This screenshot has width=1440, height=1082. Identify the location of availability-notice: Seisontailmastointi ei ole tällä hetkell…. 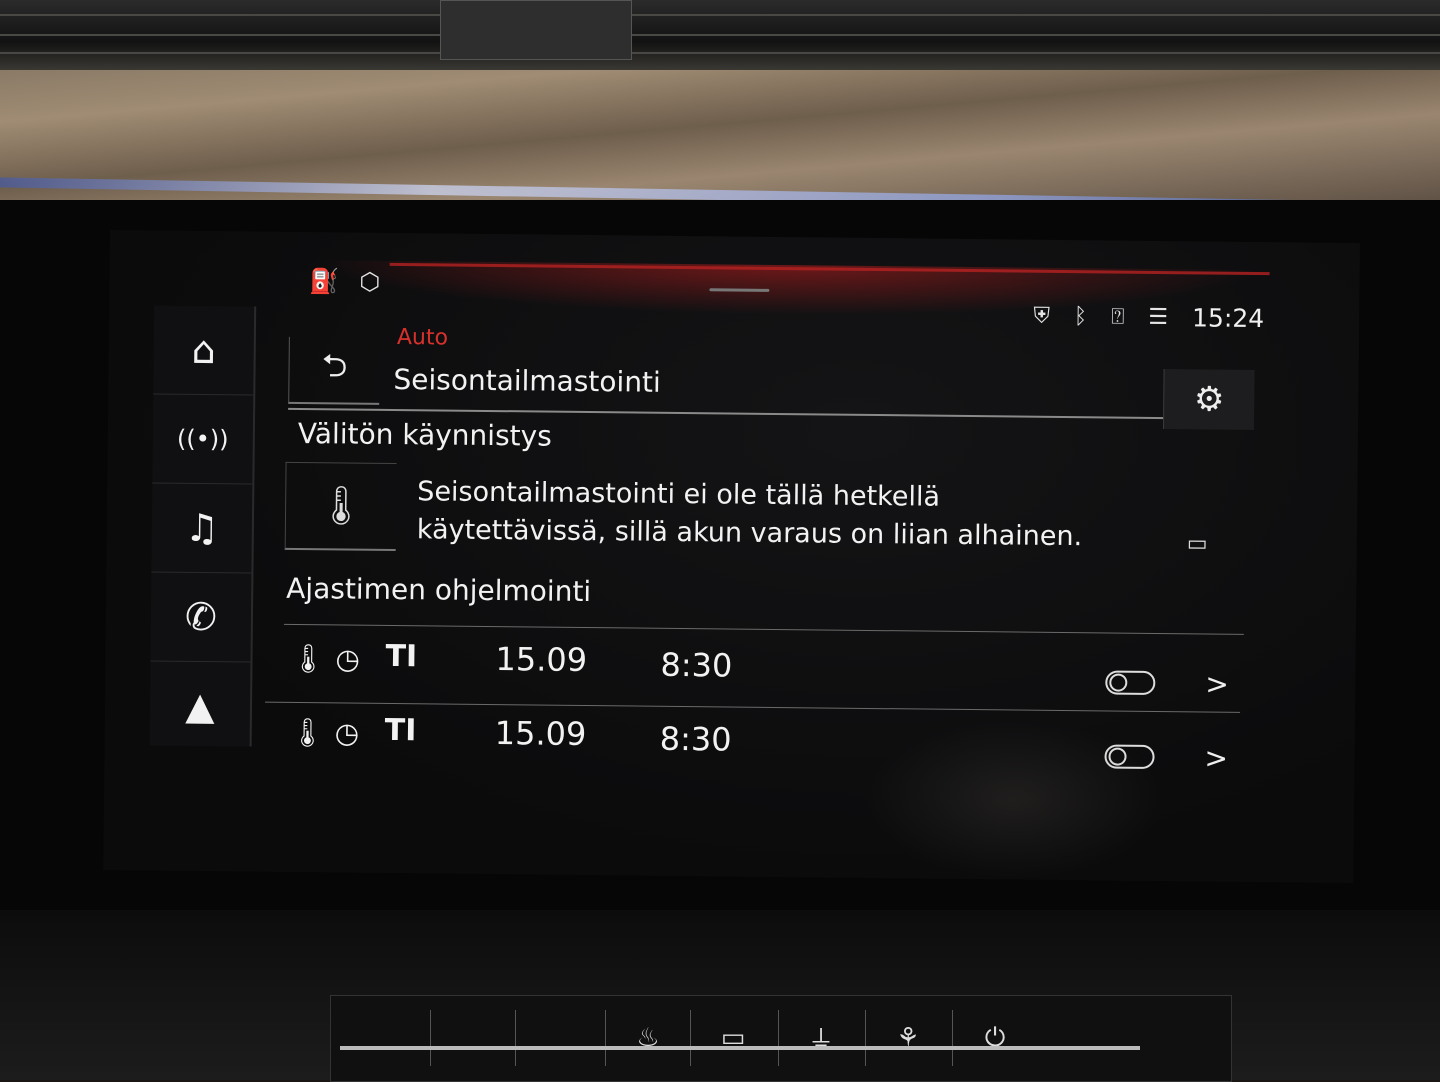
(787, 515).